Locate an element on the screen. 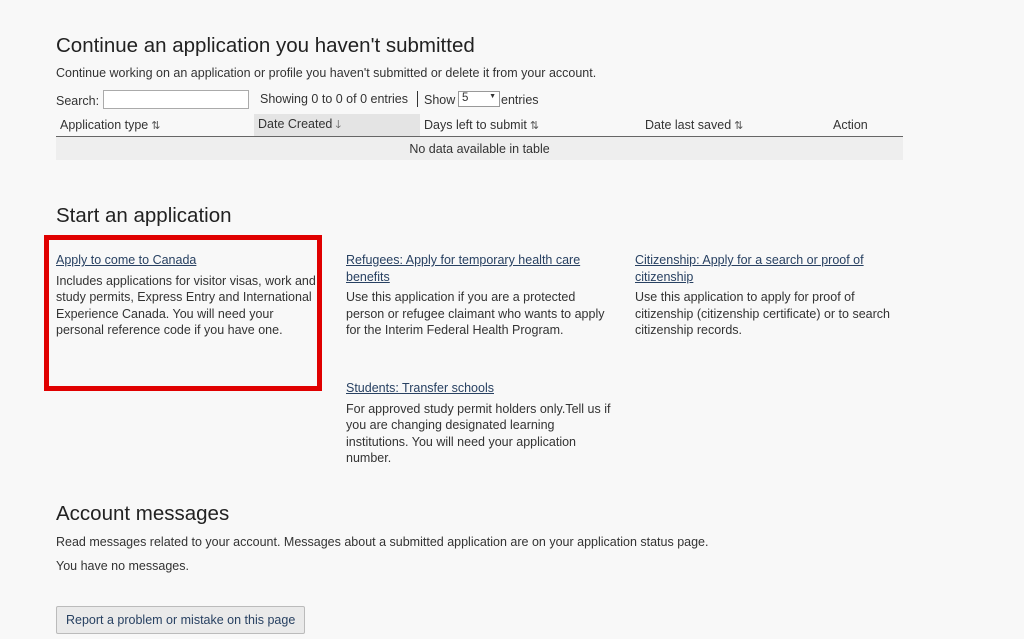 Image resolution: width=1024 pixels, height=639 pixels. column-header-application-type: Application type ⇅ is located at coordinates (155, 125).